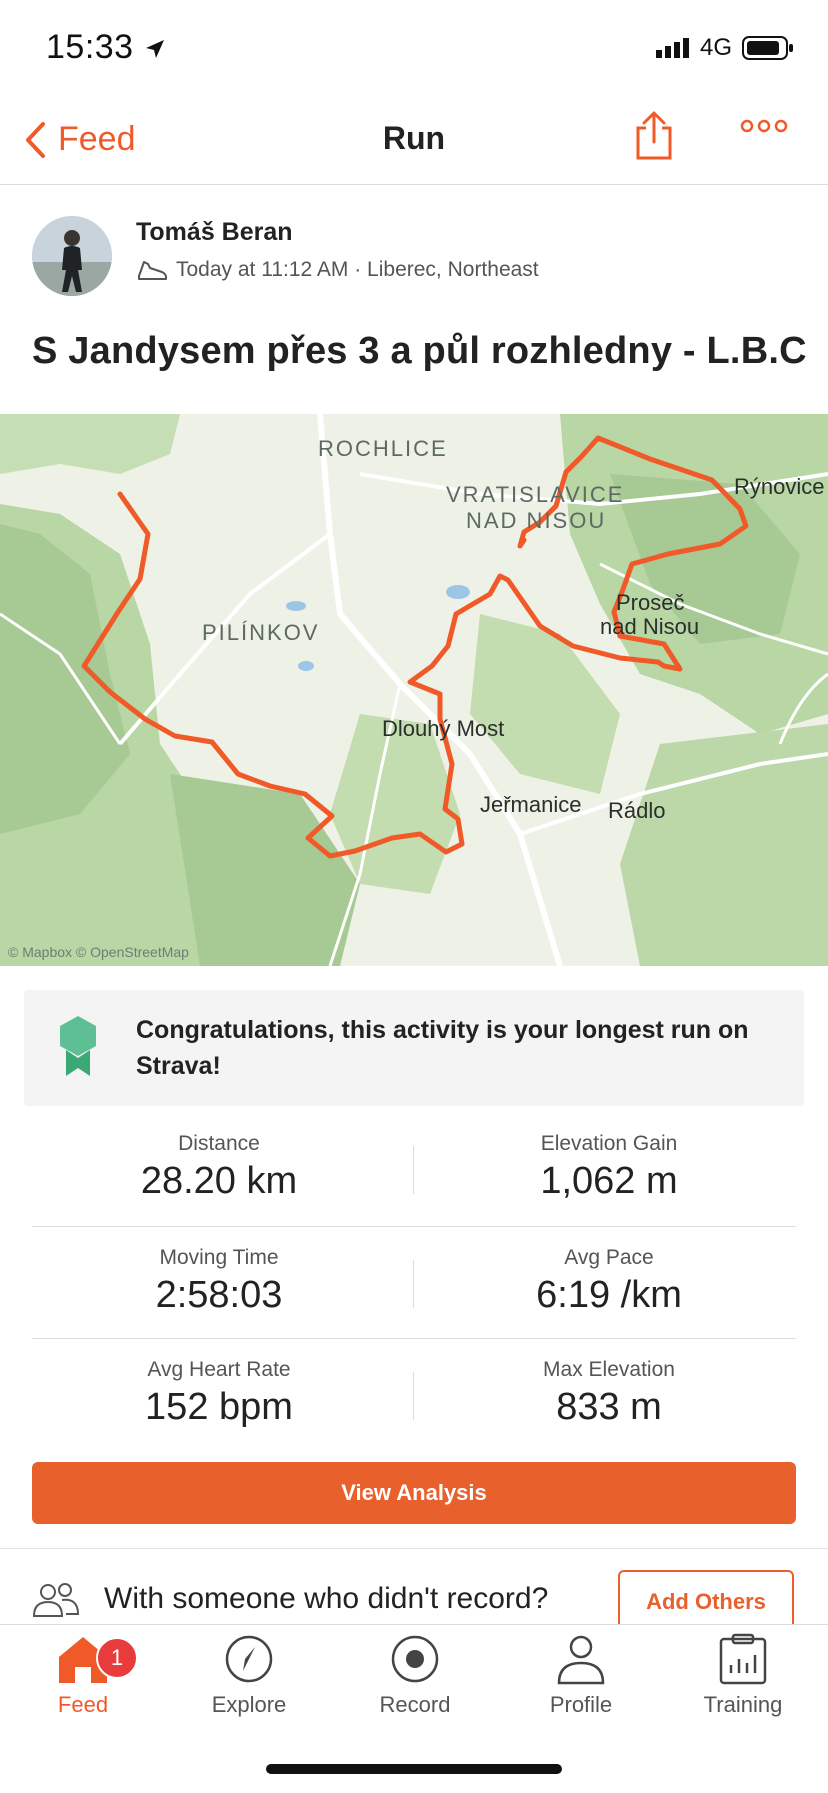 This screenshot has height=1793, width=828. What do you see at coordinates (154, 49) in the screenshot?
I see `location-arrow-icon` at bounding box center [154, 49].